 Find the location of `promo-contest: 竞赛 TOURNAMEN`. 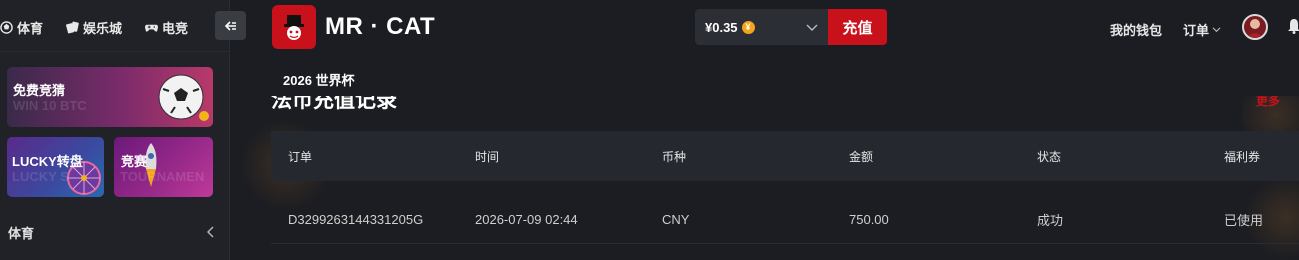

promo-contest: 竞赛 TOURNAMEN is located at coordinates (163, 167).